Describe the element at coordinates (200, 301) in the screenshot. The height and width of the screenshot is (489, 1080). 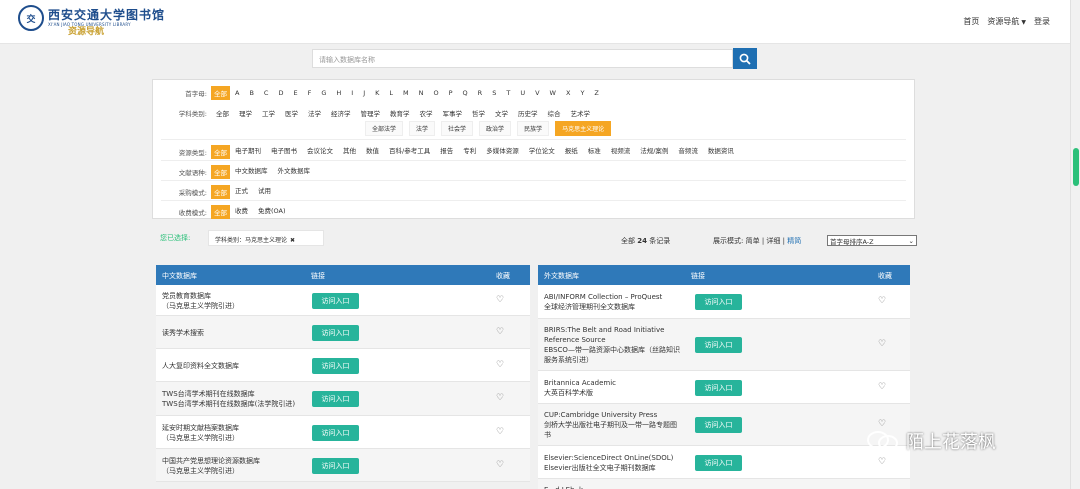
I see `database-name: 党员教育数据库 （马克思主义学院引进）` at that location.